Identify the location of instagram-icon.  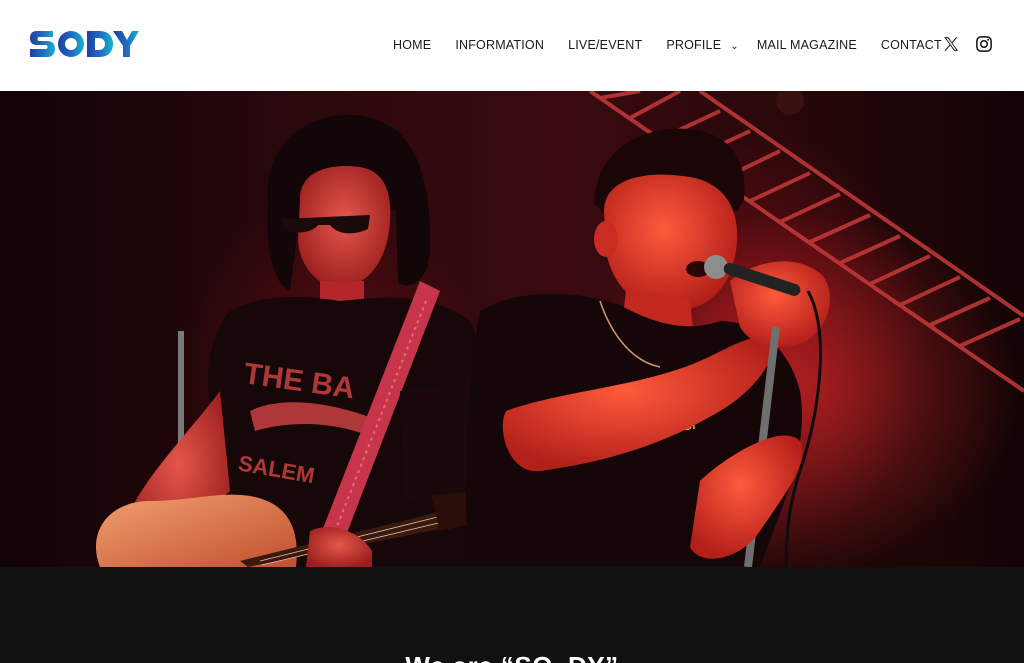
(984, 44).